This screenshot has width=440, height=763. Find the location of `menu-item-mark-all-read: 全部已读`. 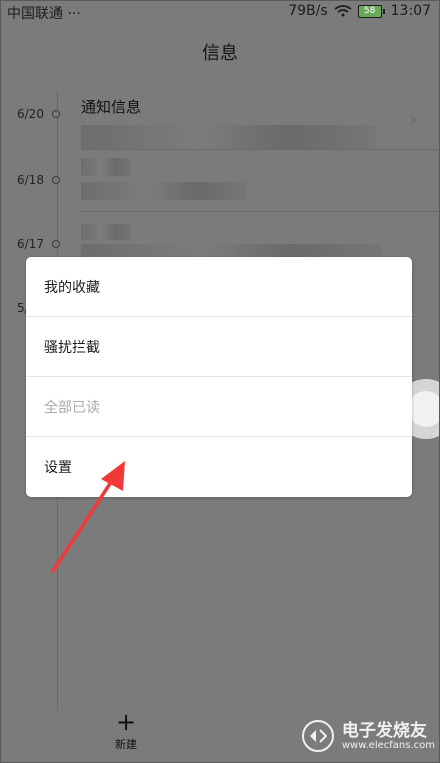

menu-item-mark-all-read: 全部已读 is located at coordinates (219, 407).